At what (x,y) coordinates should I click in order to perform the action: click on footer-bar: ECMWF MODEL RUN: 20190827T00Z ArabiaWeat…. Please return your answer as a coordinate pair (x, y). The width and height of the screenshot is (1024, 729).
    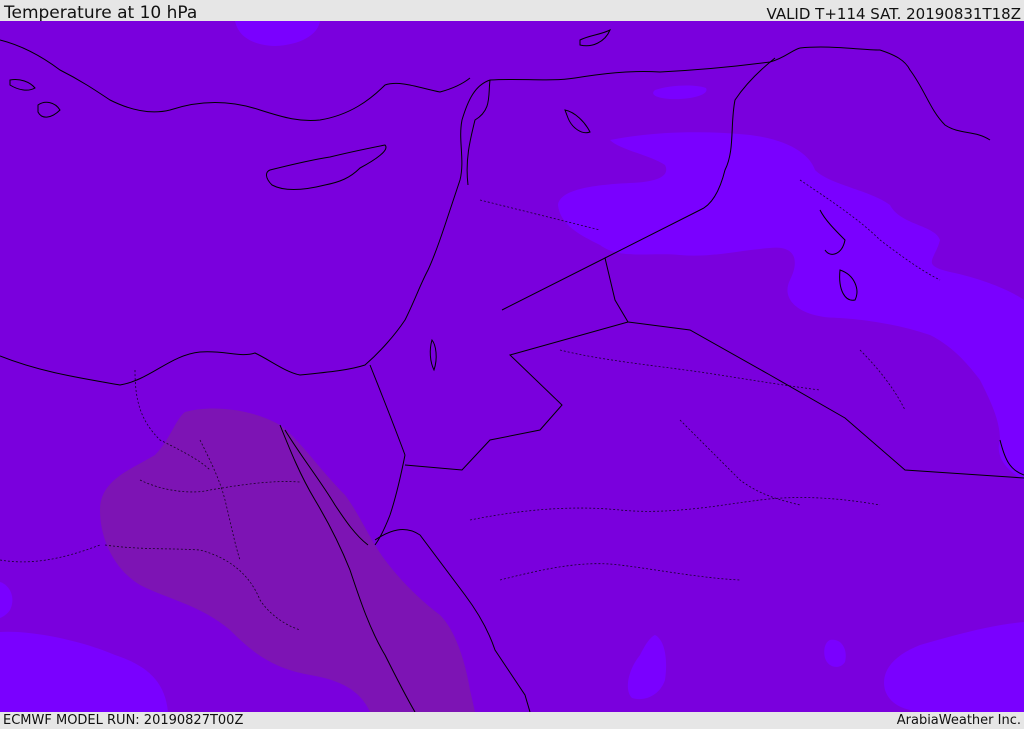
    Looking at the image, I should click on (512, 720).